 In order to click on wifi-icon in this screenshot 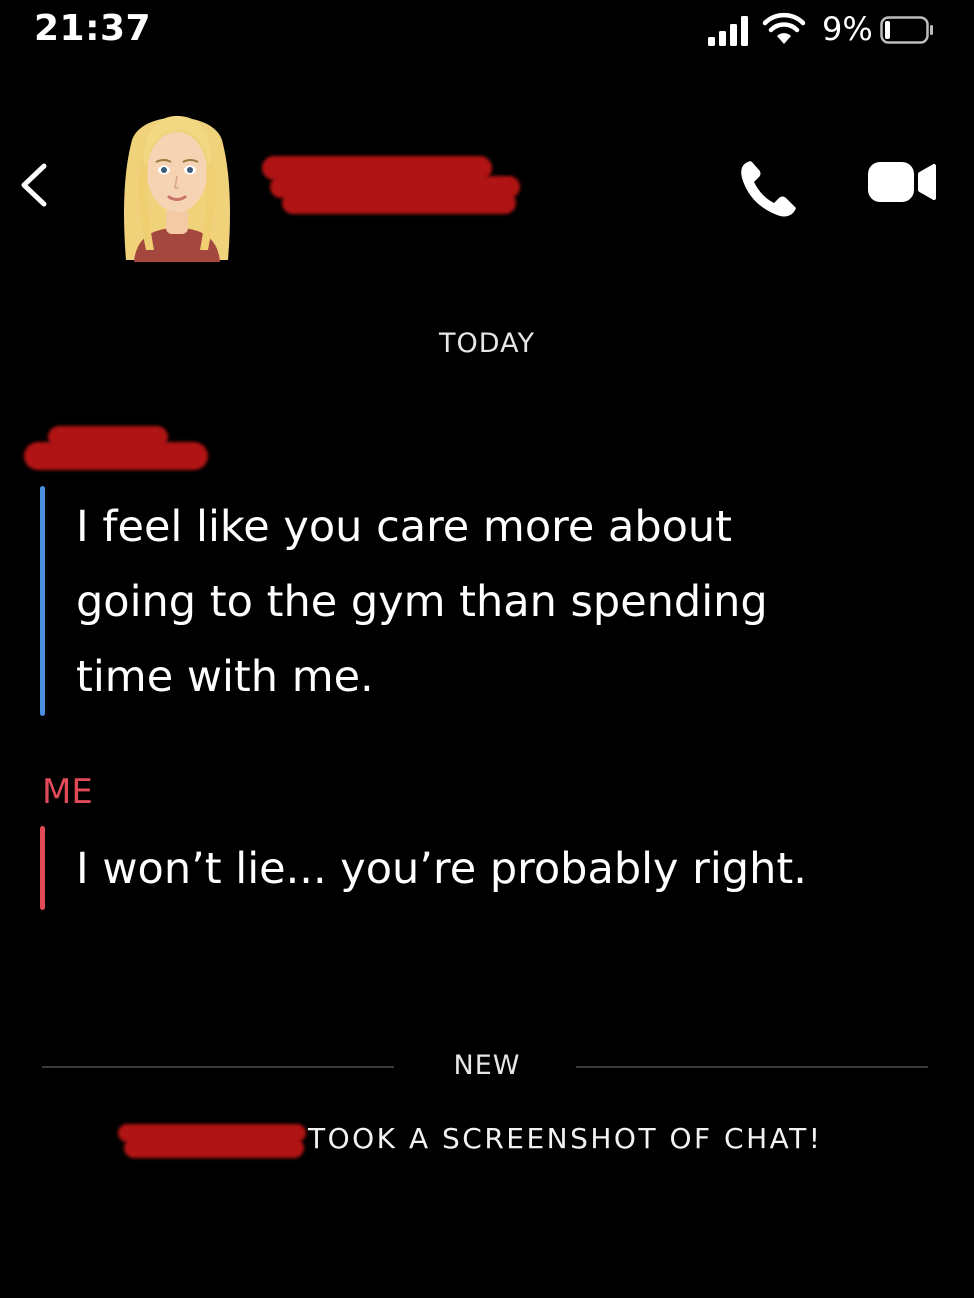, I will do `click(784, 28)`.